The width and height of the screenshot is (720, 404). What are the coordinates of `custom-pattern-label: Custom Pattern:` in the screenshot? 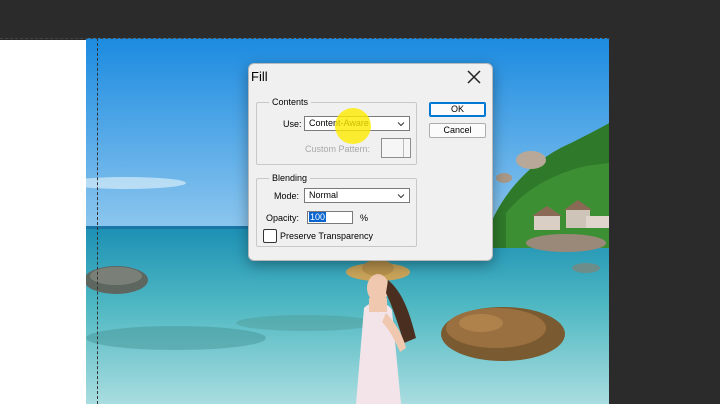 It's located at (338, 149).